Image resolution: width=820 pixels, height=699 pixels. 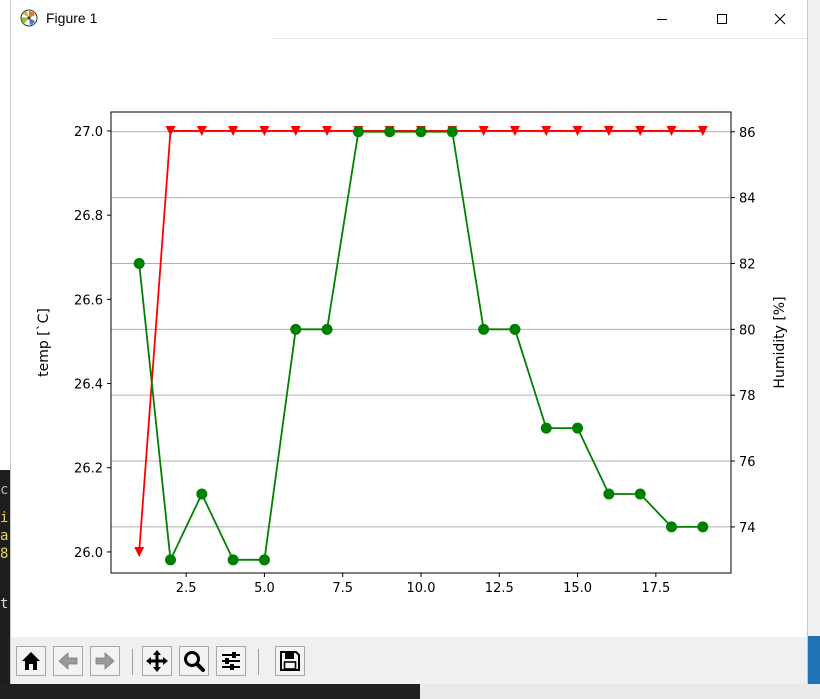 I want to click on x-tick-label: 7.5, so click(x=342, y=588).